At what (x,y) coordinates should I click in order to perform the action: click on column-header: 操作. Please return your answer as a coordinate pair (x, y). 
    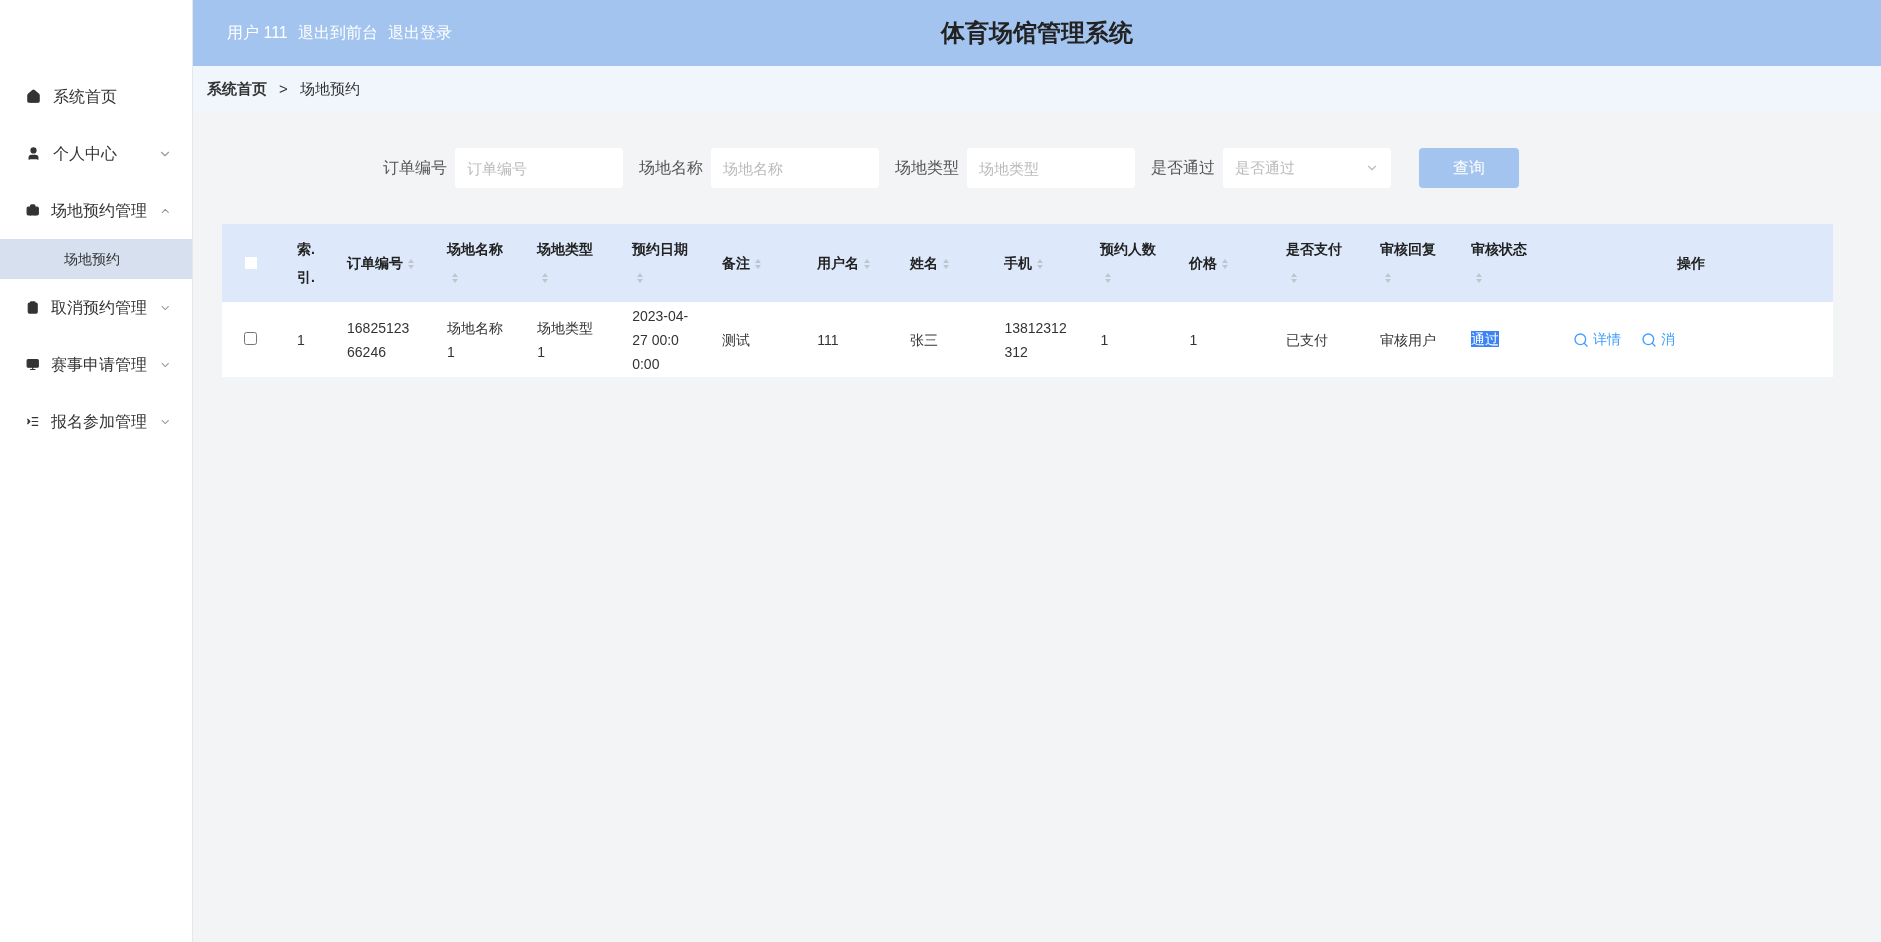
    Looking at the image, I should click on (1690, 263).